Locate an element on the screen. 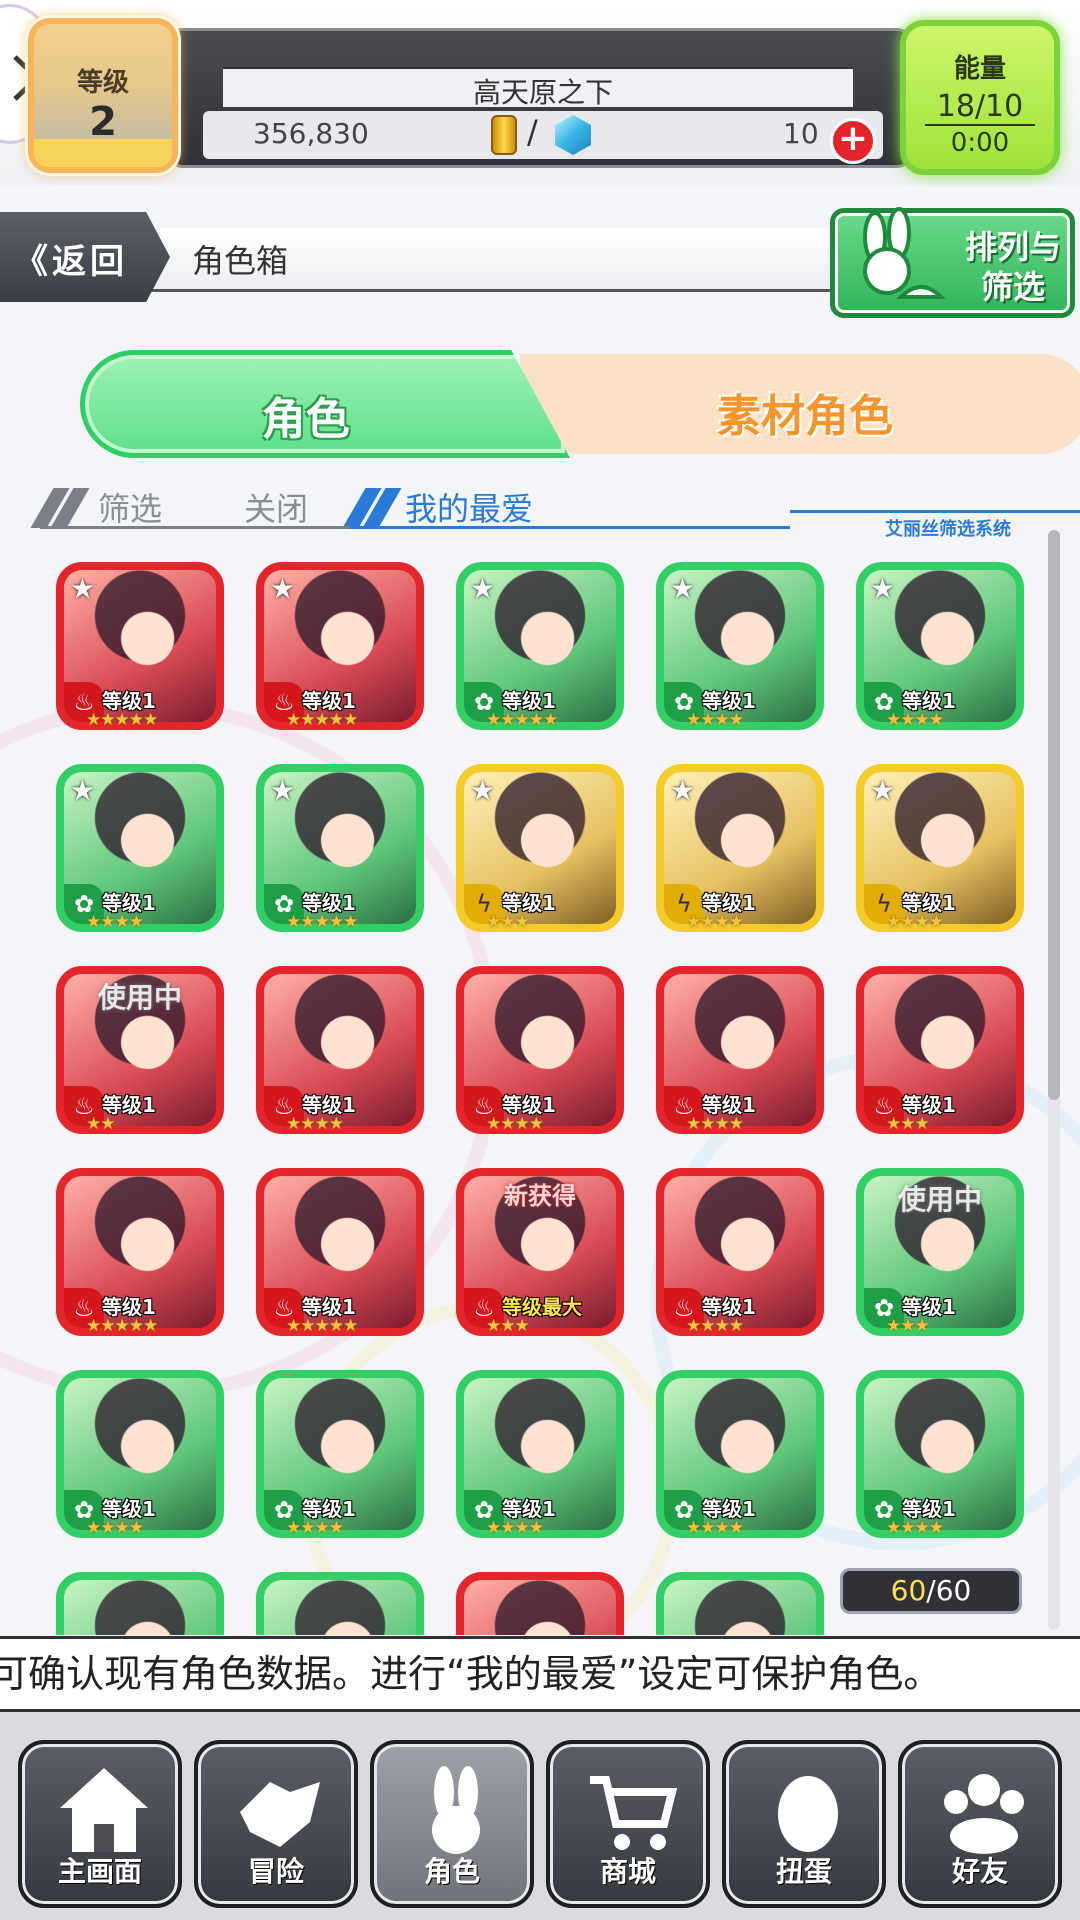 The image size is (1080, 1920). player-info-panel: 高天原之下 356,830 / 10 is located at coordinates (540, 98).